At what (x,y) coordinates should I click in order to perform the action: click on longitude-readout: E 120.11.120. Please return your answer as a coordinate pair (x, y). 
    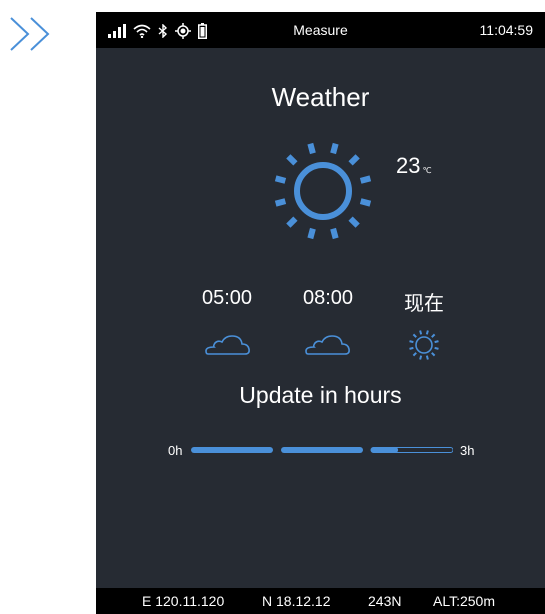
    Looking at the image, I should click on (183, 601).